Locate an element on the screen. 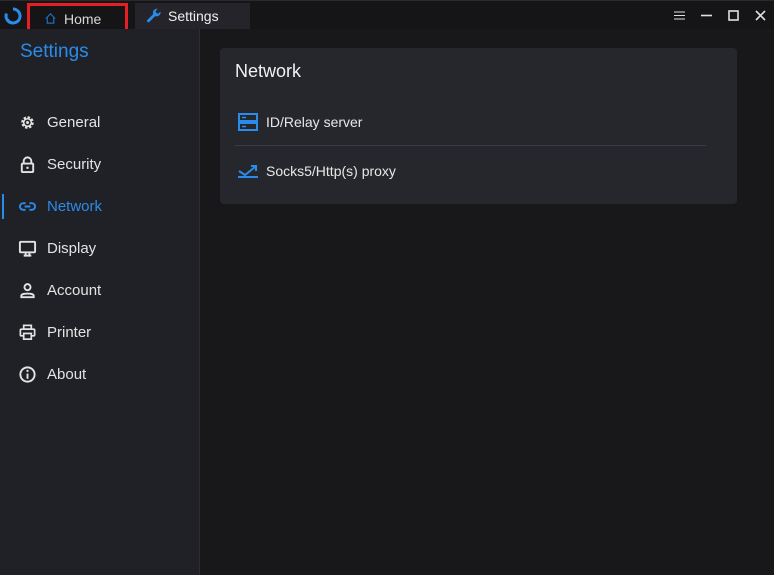  tab-settings: Settings is located at coordinates (192, 16).